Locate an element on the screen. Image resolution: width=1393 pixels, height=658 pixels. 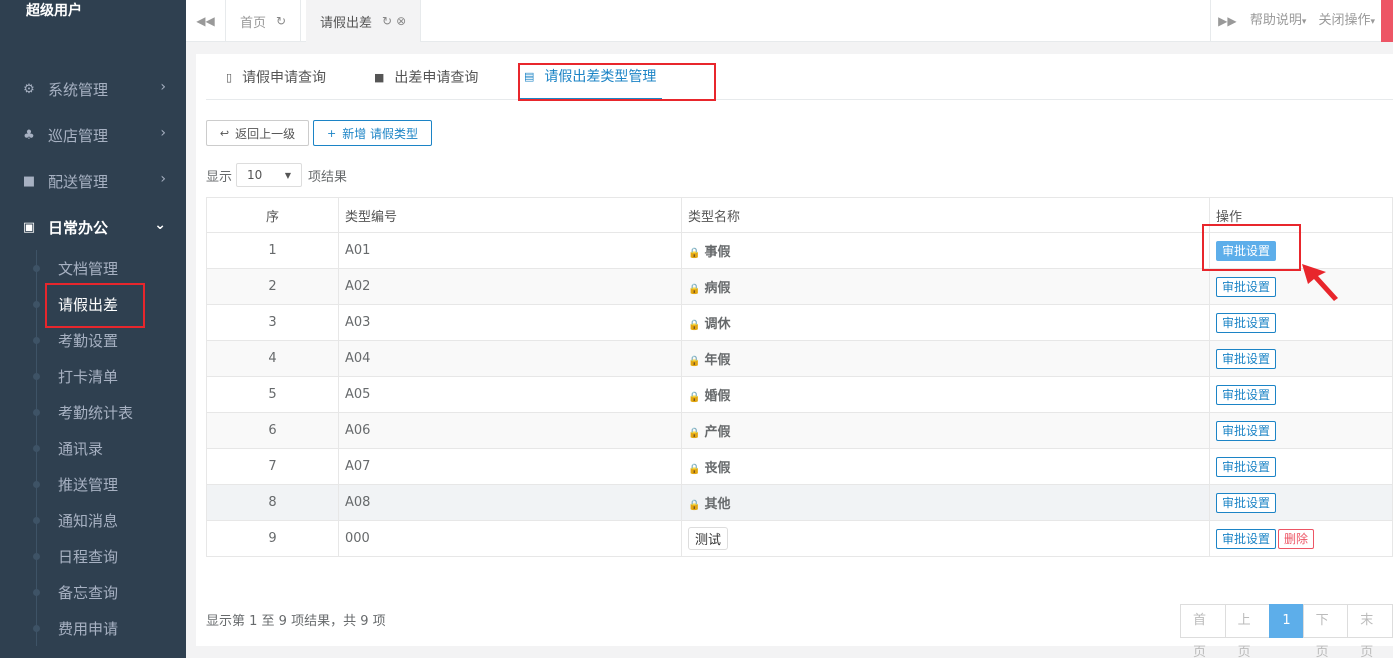
table-row: 6 A06 🔒 产假 审批设置 is located at coordinates (799, 430).